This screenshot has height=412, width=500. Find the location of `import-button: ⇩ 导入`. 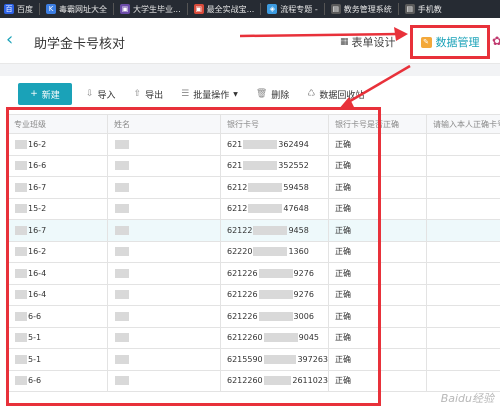

import-button: ⇩ 导入 is located at coordinates (101, 94).